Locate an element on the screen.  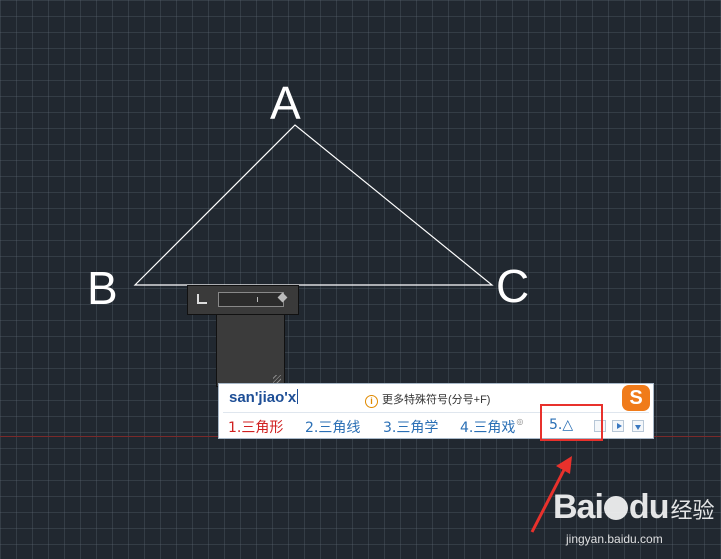
candidate-4-mark: ◎ is located at coordinates (520, 421).